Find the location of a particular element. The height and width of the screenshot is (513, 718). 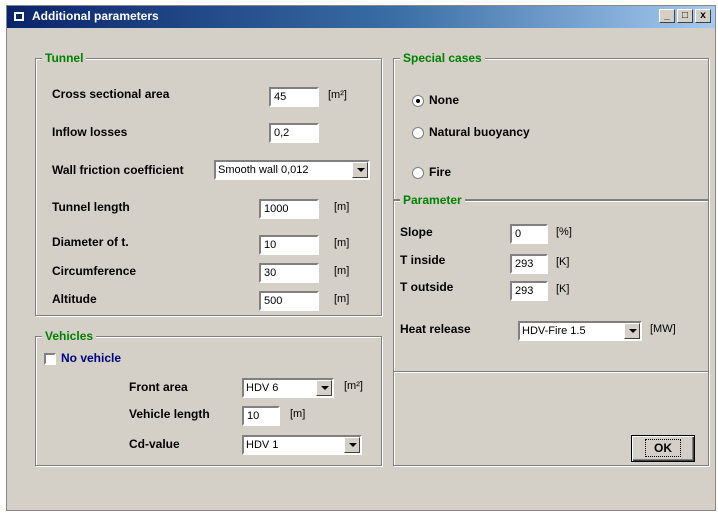

circumference-input: 30 is located at coordinates (289, 273).